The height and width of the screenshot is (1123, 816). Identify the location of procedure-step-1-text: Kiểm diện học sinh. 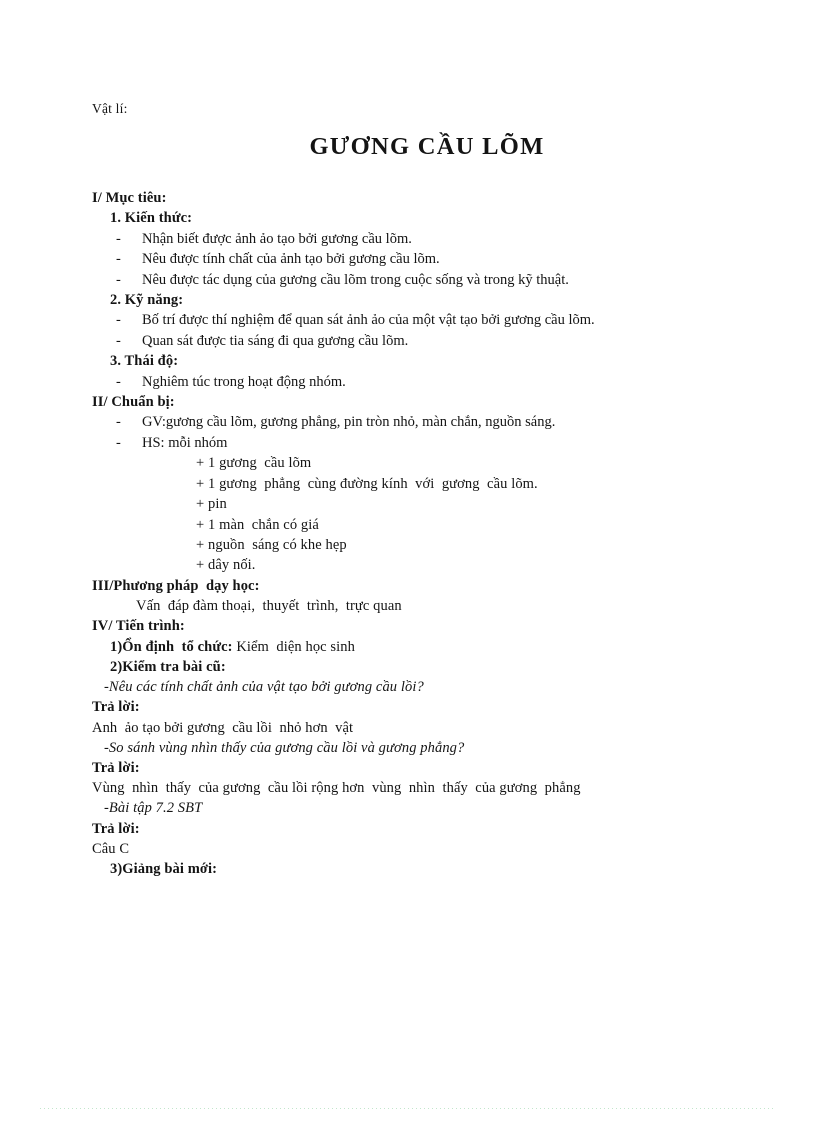
(294, 646).